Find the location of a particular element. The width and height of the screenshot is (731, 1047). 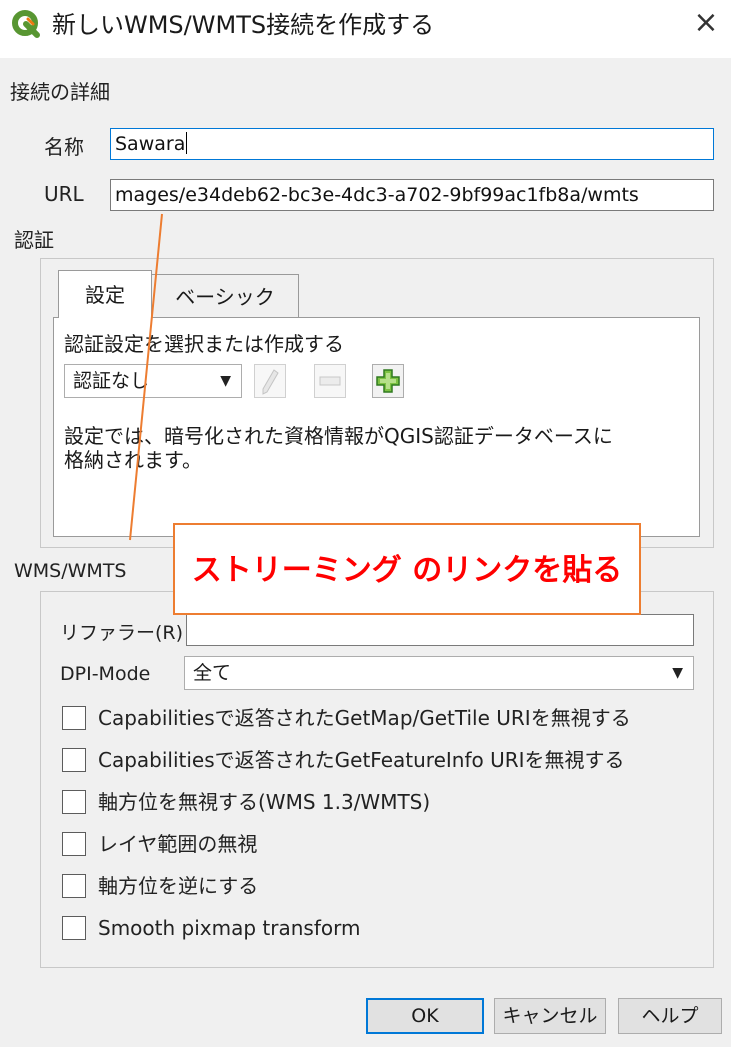

callout-text: ストリーミング のリンクを貼る is located at coordinates (407, 570).